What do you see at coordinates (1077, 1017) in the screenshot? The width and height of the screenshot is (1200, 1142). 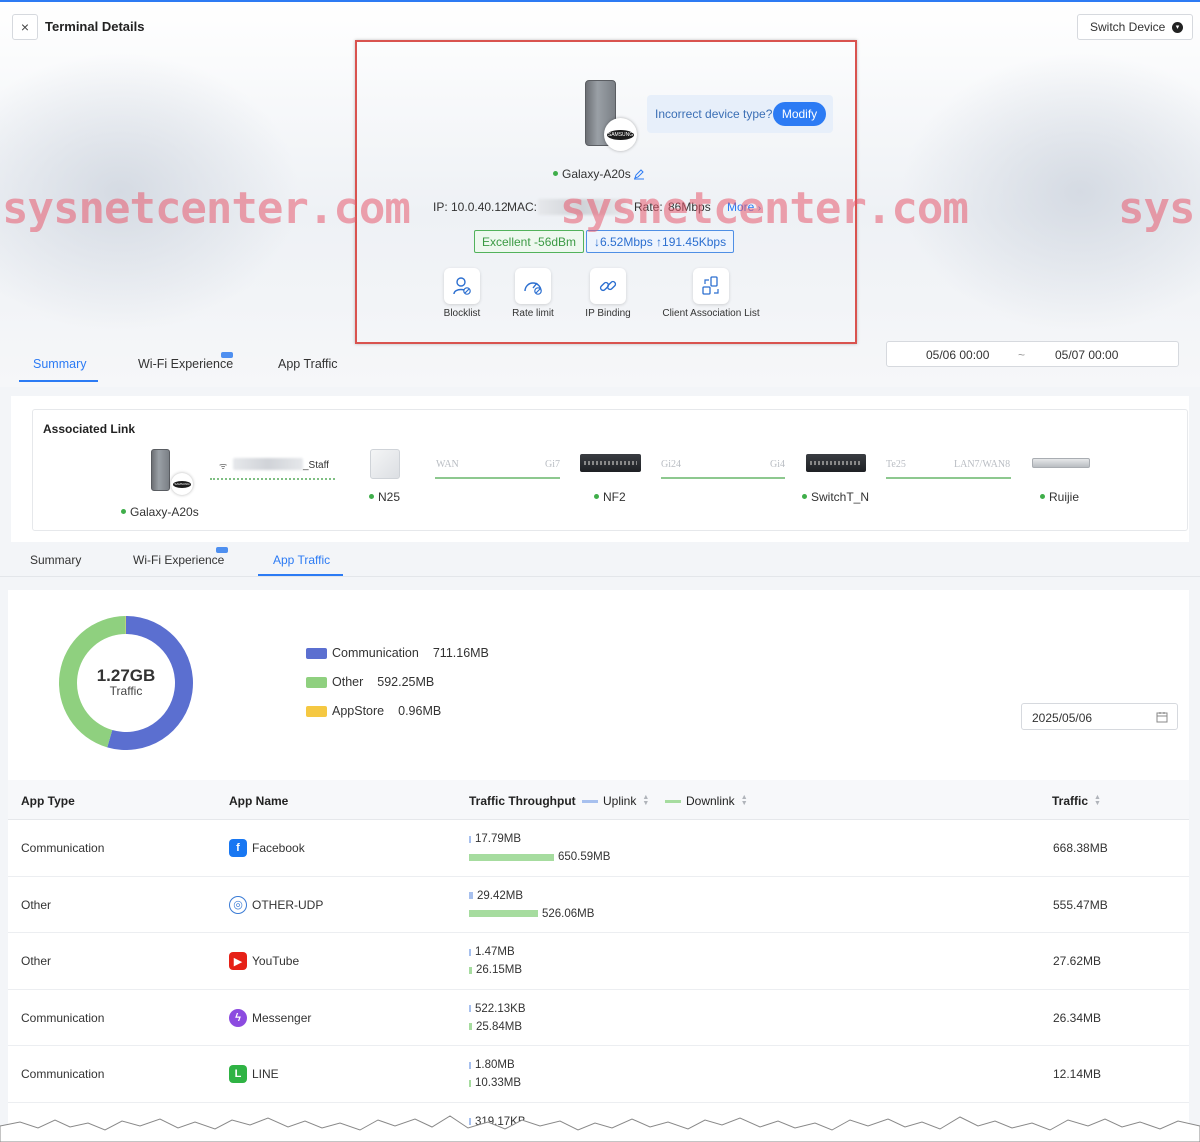 I see `traffic-cell: 26.34MB` at bounding box center [1077, 1017].